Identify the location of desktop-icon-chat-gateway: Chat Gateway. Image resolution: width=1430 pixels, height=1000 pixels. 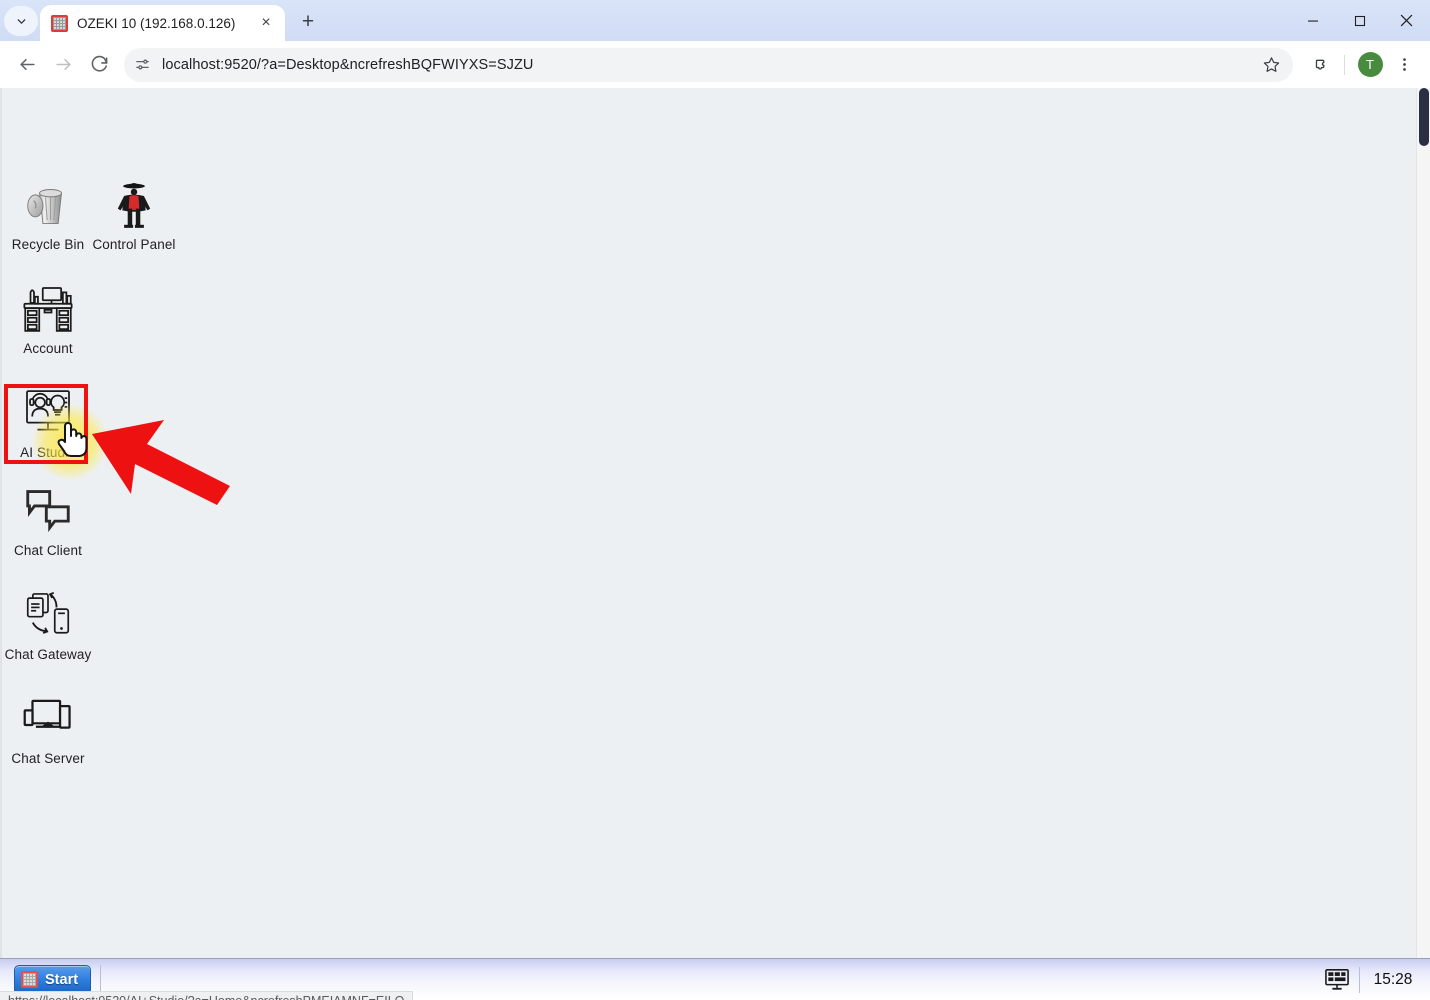
(48, 624).